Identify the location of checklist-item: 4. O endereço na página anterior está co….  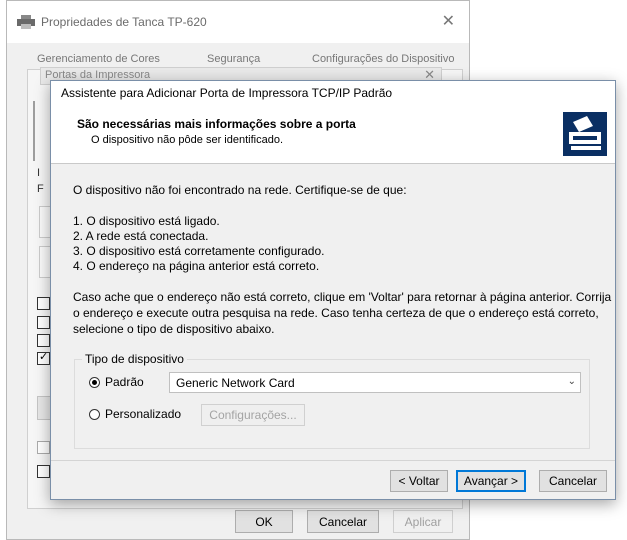
(196, 266).